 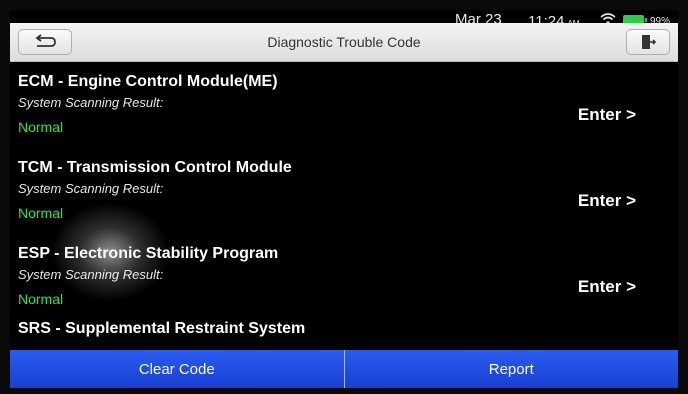 I want to click on report-button: Report, so click(x=511, y=369).